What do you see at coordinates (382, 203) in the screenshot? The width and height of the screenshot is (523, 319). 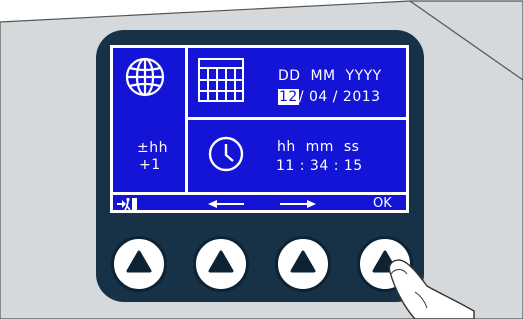 I see `ok-label: OK` at bounding box center [382, 203].